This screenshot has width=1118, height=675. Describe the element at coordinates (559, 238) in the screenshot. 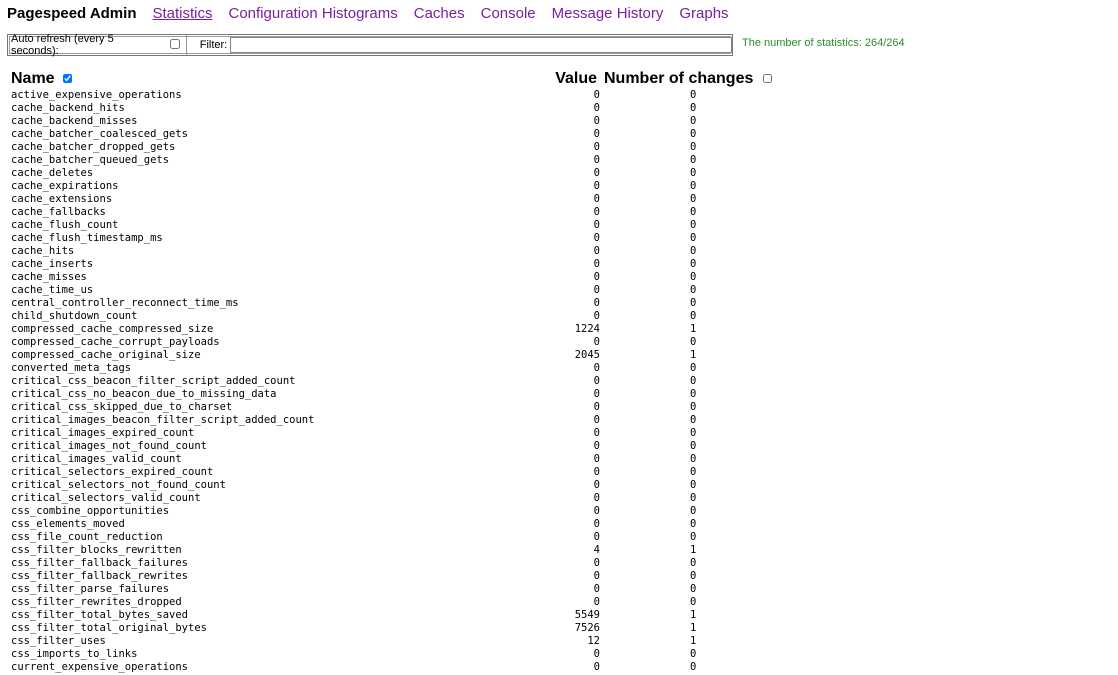

I see `table-row: cache_flush_timestamp_ms 0 0` at that location.